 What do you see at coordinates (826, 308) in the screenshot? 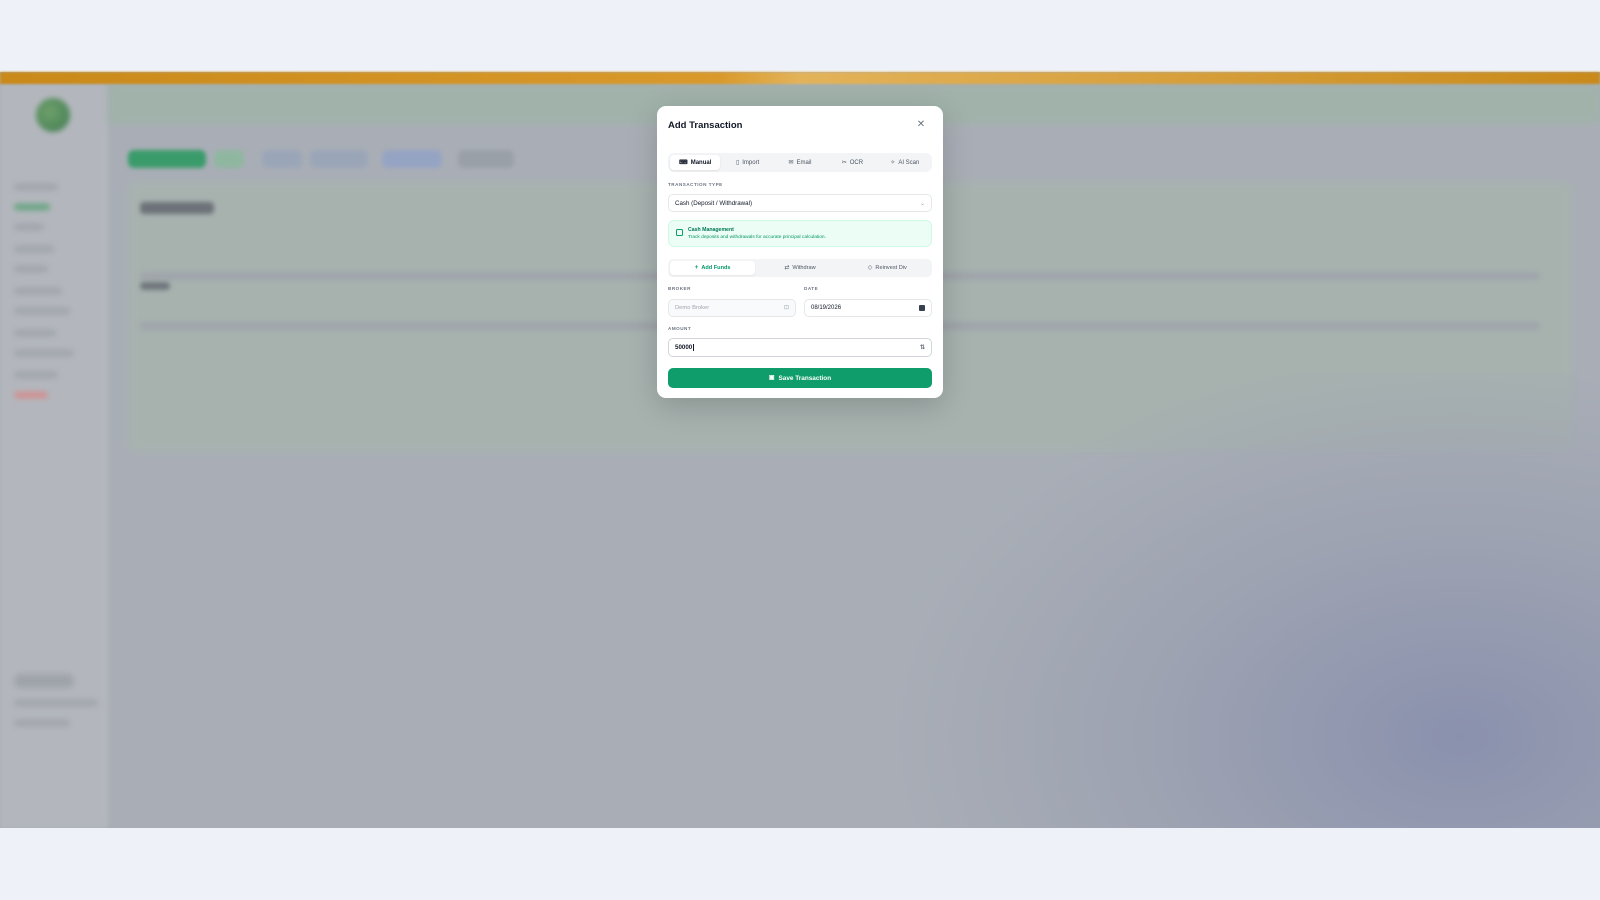
I see `date-value: 08/19/2026` at bounding box center [826, 308].